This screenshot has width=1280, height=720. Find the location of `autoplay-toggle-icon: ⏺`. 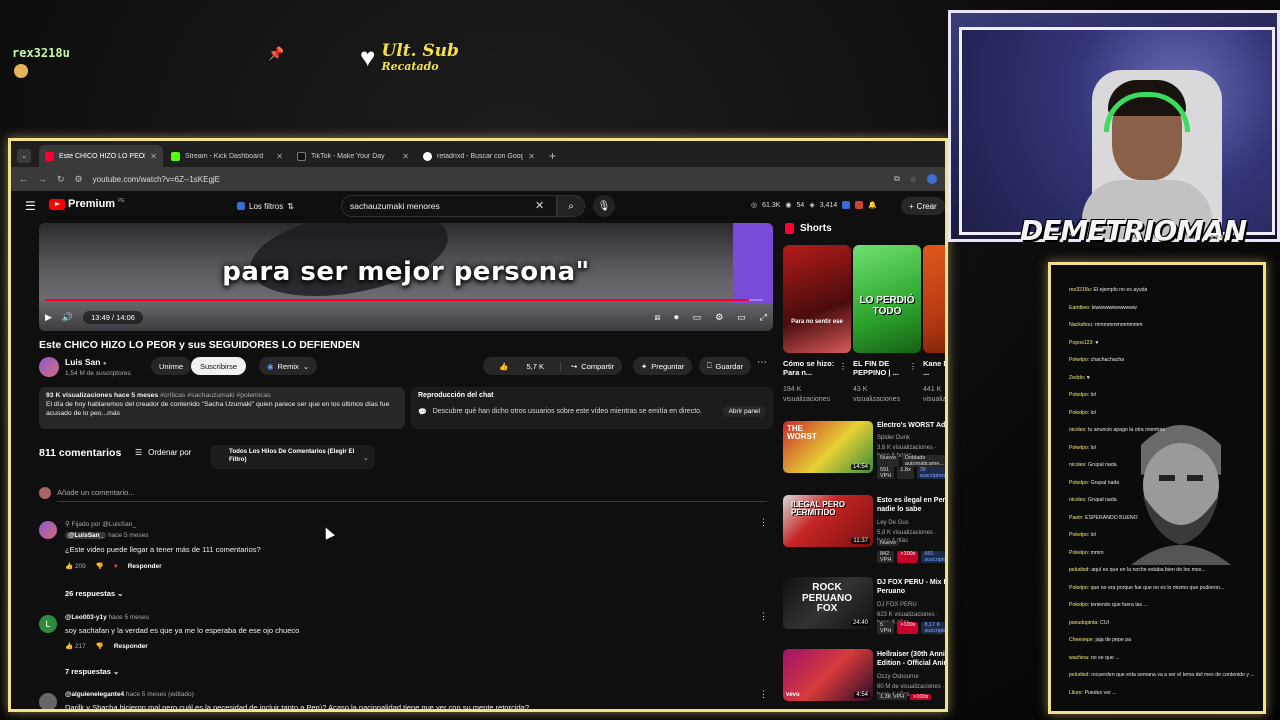

autoplay-toggle-icon: ⏺ is located at coordinates (676, 317).